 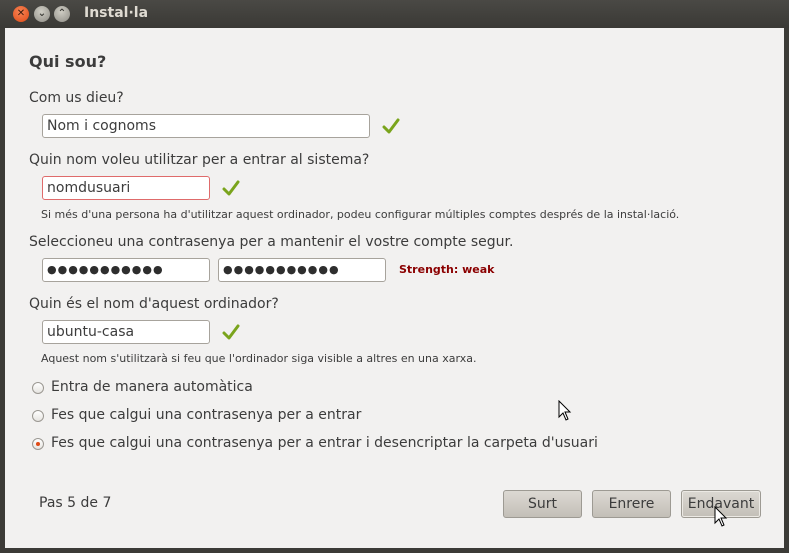 I want to click on close-icon: ✕, so click(x=21, y=13).